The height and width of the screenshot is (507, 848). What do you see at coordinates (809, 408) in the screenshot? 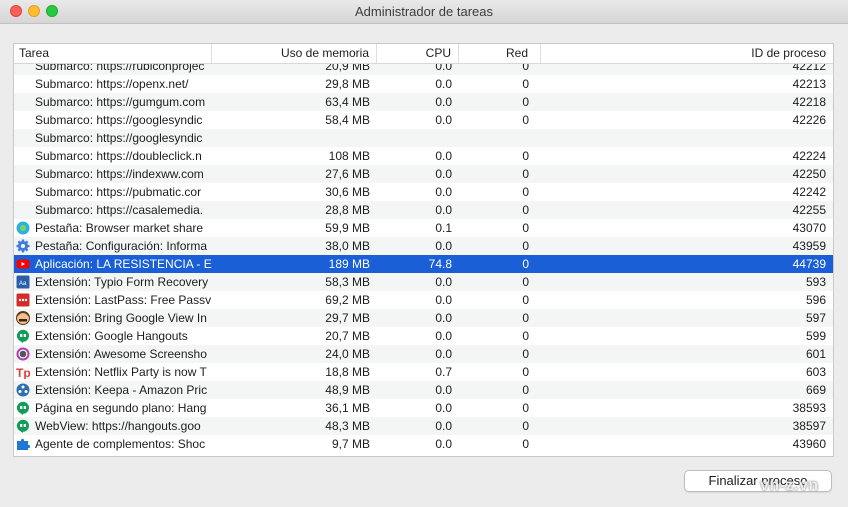
I see `process-id-cell: 38593` at bounding box center [809, 408].